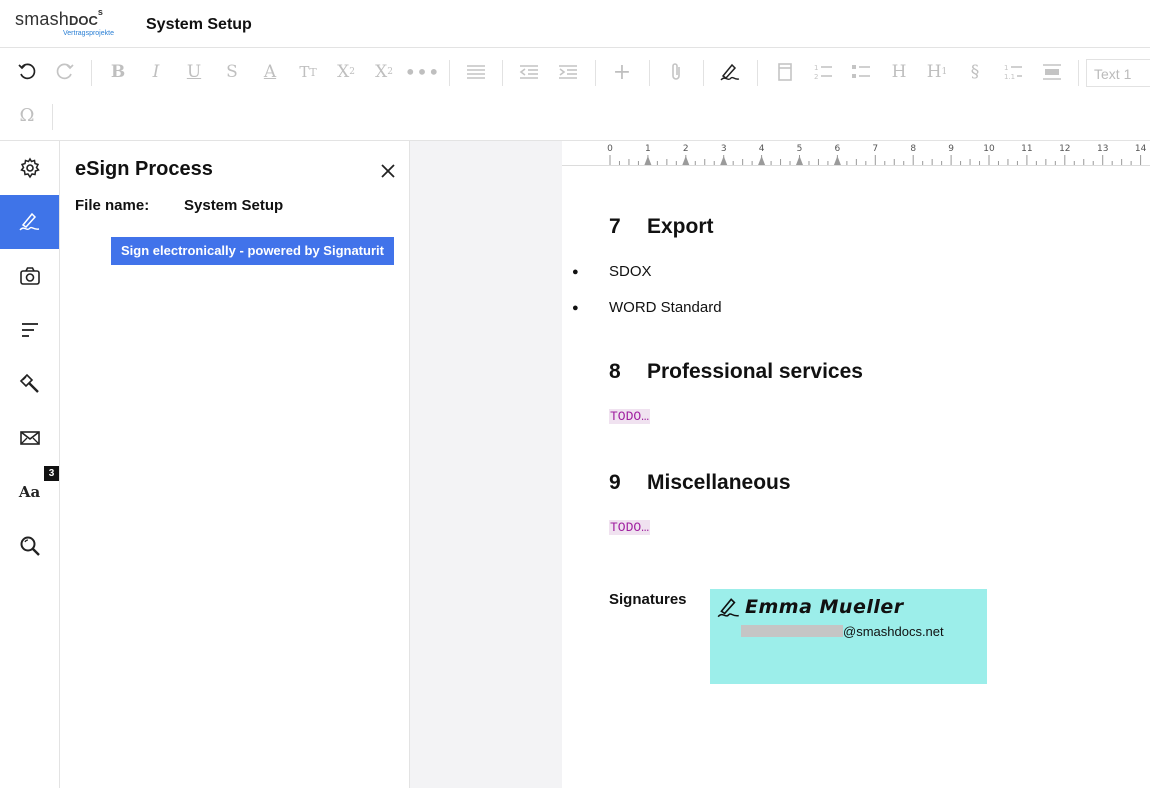  I want to click on logo-sup: s, so click(100, 12).